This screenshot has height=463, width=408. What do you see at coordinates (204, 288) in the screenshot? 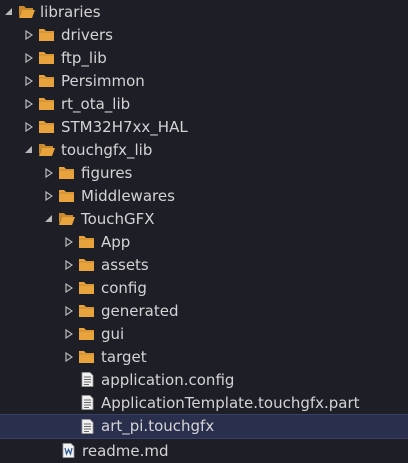
I see `tree-item-config: config` at bounding box center [204, 288].